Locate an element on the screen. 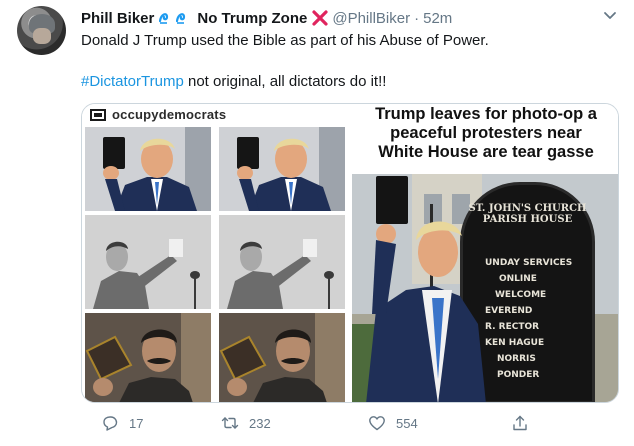  hashtag-link: #DictatorTrump is located at coordinates (132, 81).